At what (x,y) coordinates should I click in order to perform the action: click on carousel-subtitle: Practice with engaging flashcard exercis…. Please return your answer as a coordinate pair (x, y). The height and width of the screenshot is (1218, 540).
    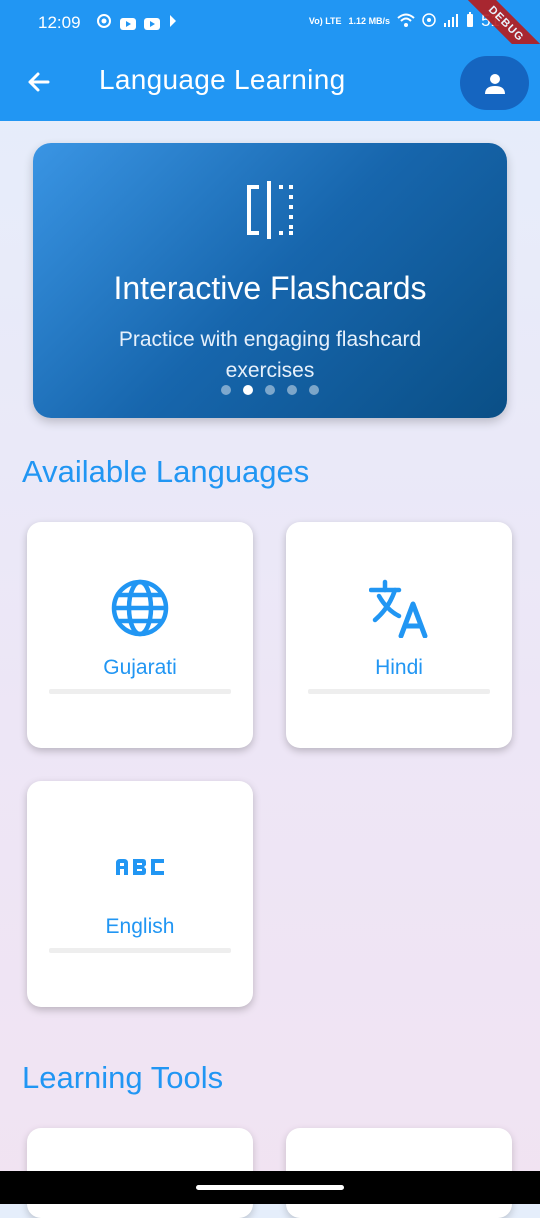
    Looking at the image, I should click on (270, 355).